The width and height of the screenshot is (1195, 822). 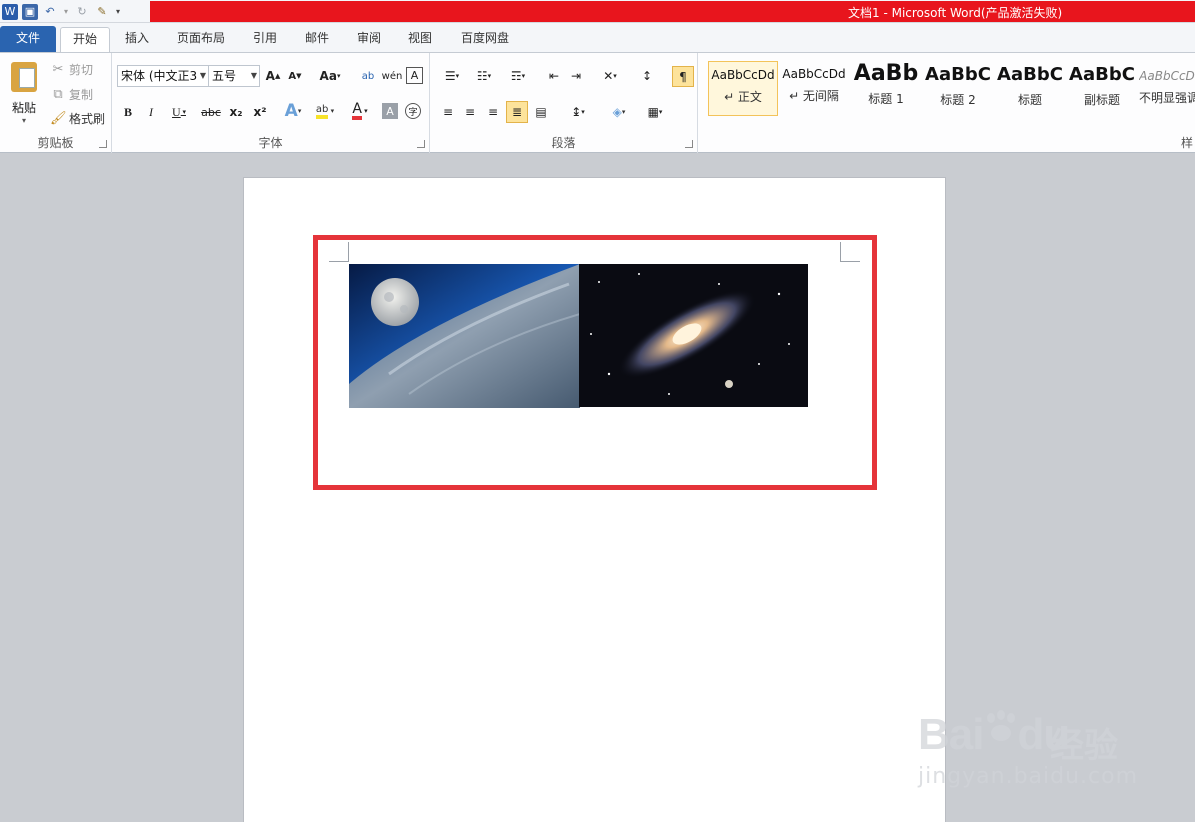 I want to click on undo-icon: ↶, so click(x=50, y=12).